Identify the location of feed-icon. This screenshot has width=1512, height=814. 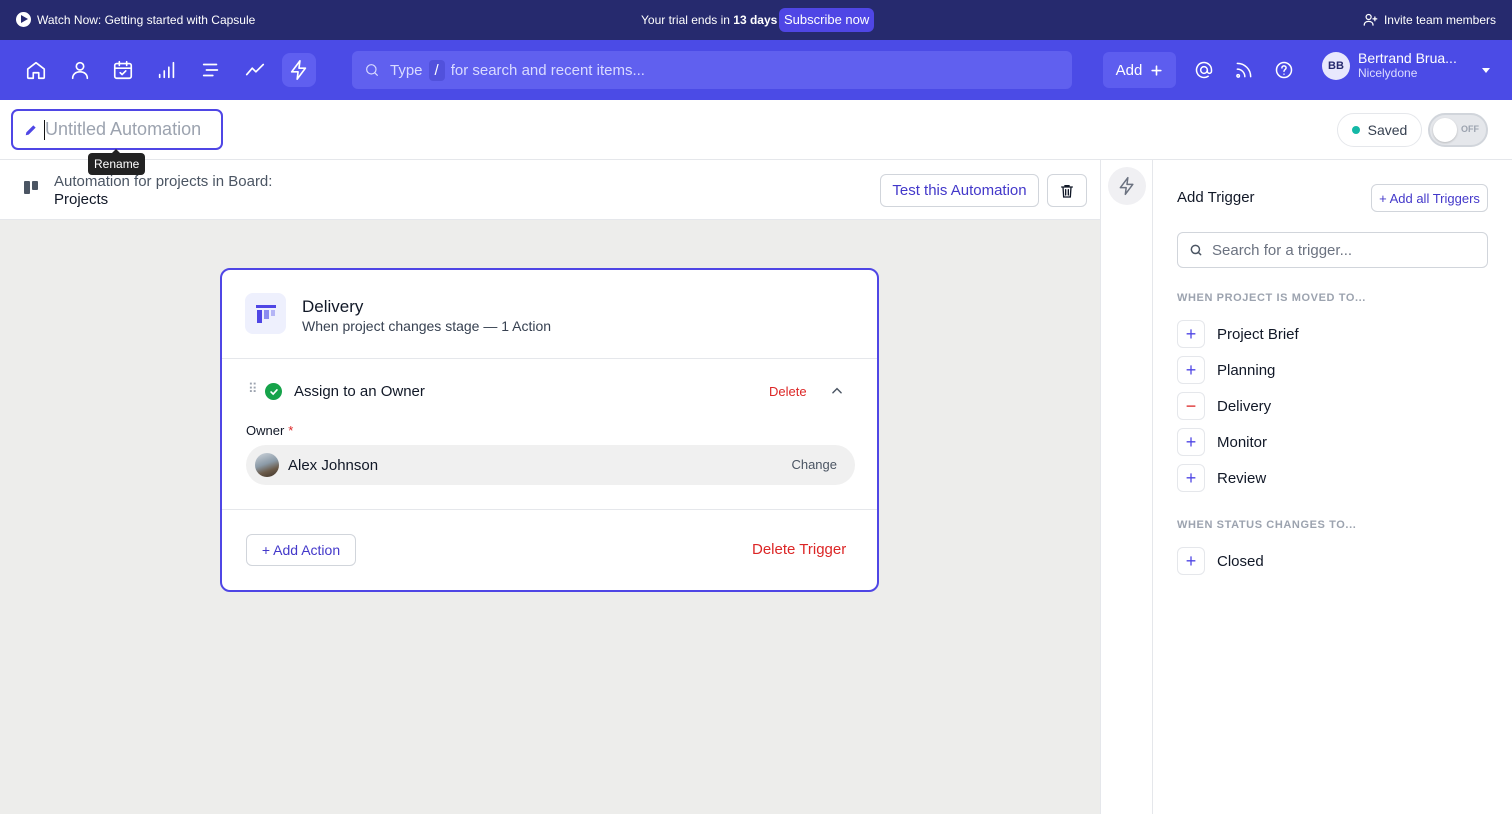
(1244, 70).